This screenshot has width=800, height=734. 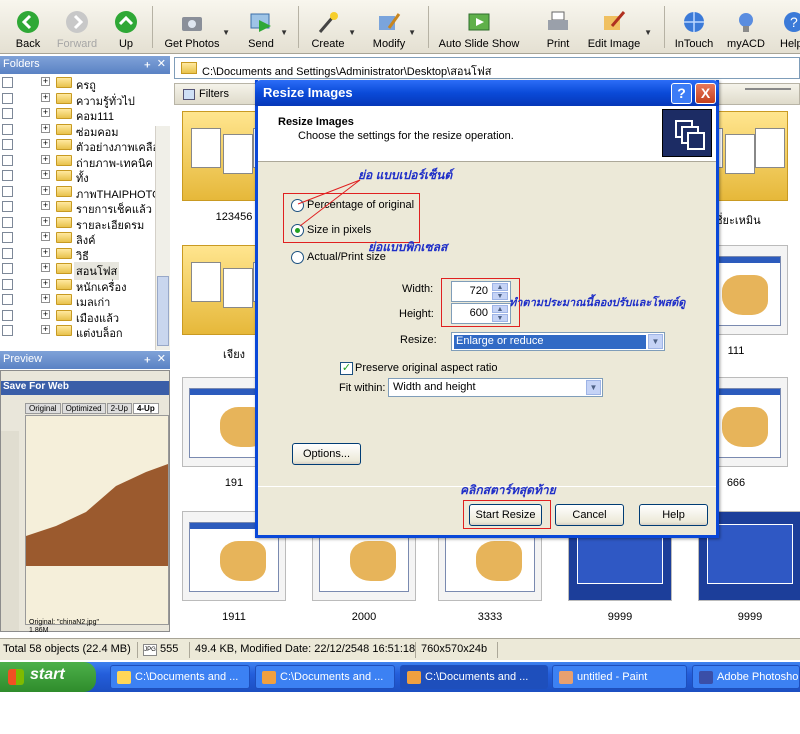 I want to click on annotation-pixels: ย่อแบบพิกเซลส, so click(x=408, y=247).